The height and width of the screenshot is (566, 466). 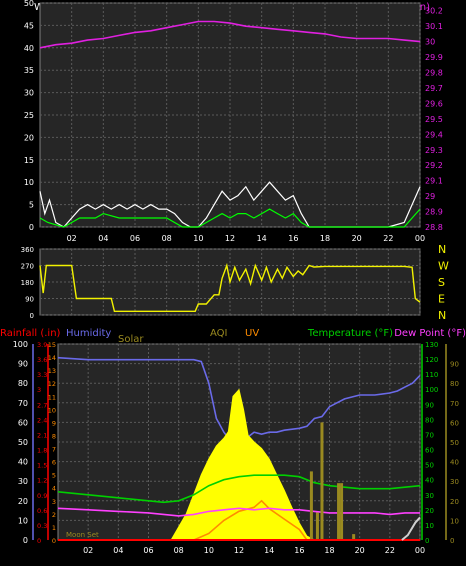 What do you see at coordinates (350, 333) in the screenshot?
I see `temperature-label: Temperature (°F)` at bounding box center [350, 333].